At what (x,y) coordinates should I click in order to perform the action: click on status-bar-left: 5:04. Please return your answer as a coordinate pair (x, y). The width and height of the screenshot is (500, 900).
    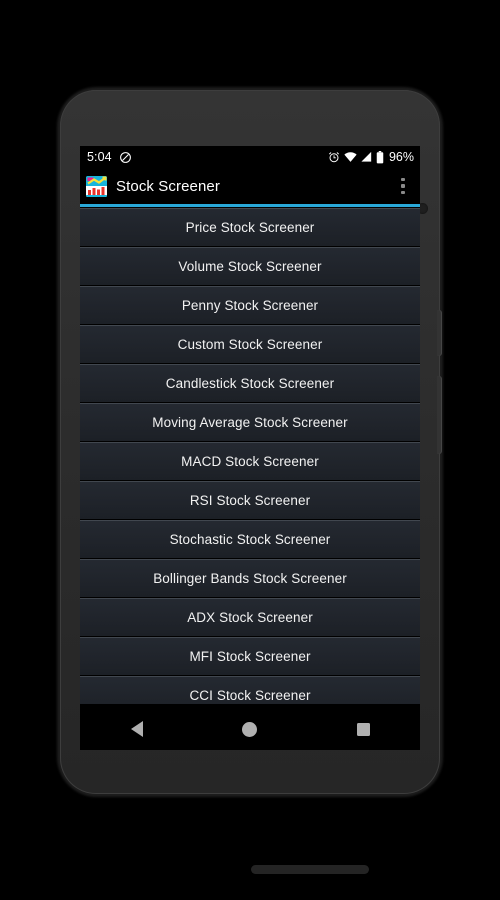
    Looking at the image, I should click on (109, 157).